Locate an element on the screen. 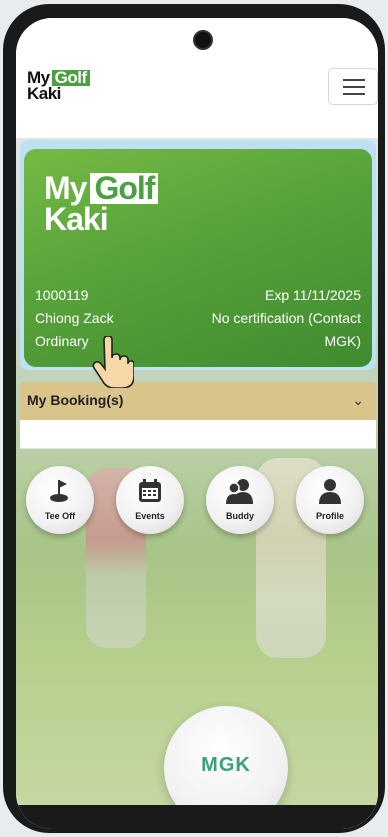  membership-type: Ordinary is located at coordinates (62, 341).